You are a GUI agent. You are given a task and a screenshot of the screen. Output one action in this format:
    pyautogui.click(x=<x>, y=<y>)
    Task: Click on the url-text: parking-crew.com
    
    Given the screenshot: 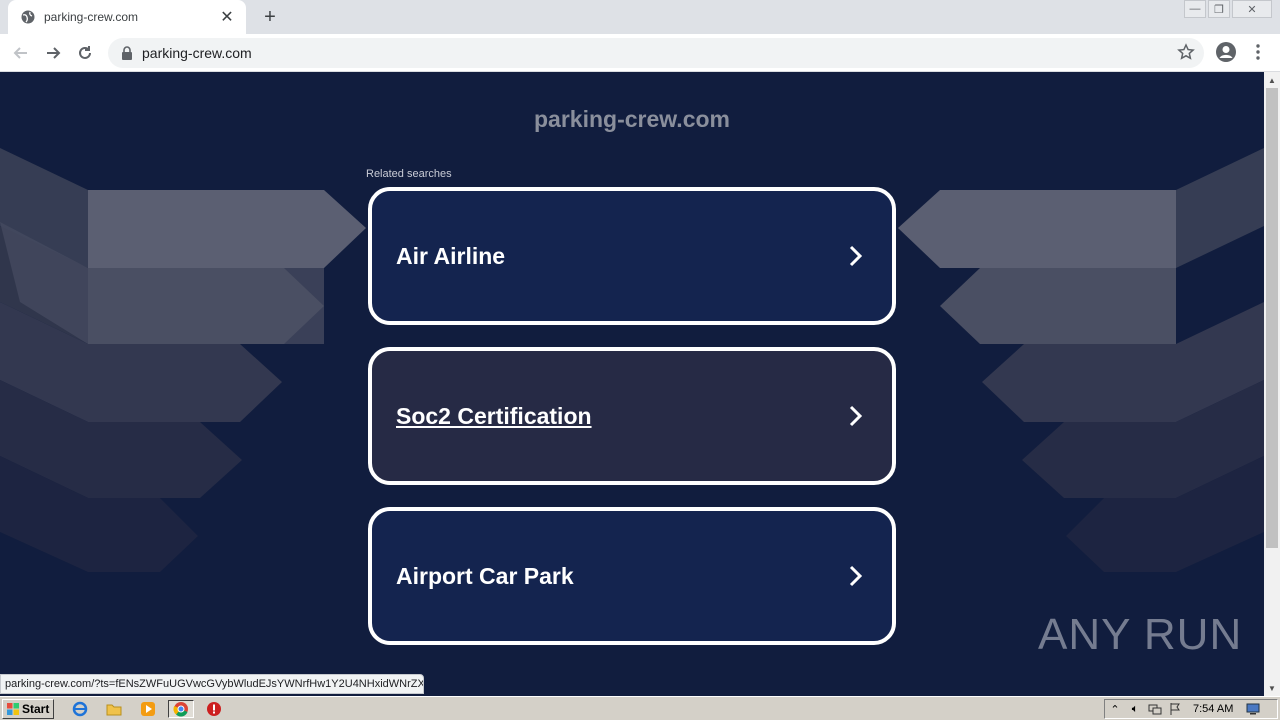 What is the action you would take?
    pyautogui.click(x=197, y=53)
    